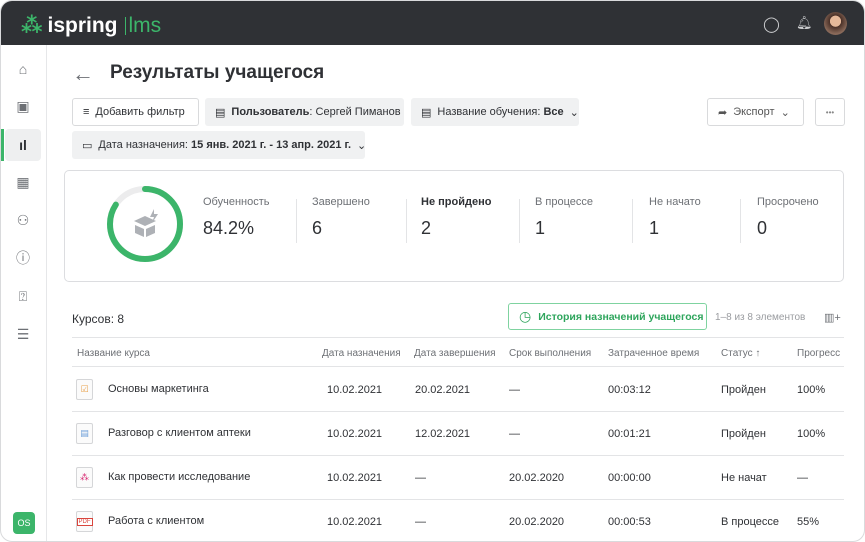 This screenshot has height=542, width=865. I want to click on cell-time: 00:00:53, so click(629, 522).